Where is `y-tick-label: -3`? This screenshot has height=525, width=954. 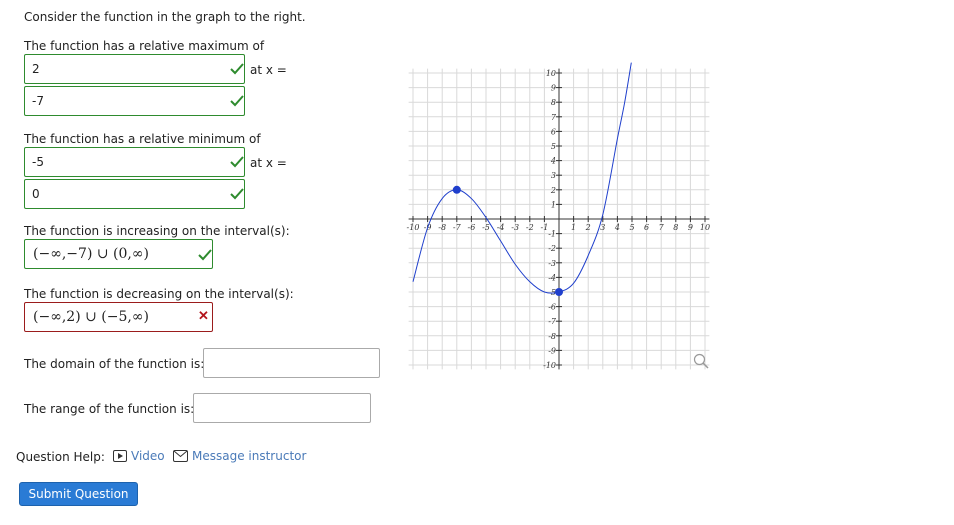
y-tick-label: -3 is located at coordinates (552, 263).